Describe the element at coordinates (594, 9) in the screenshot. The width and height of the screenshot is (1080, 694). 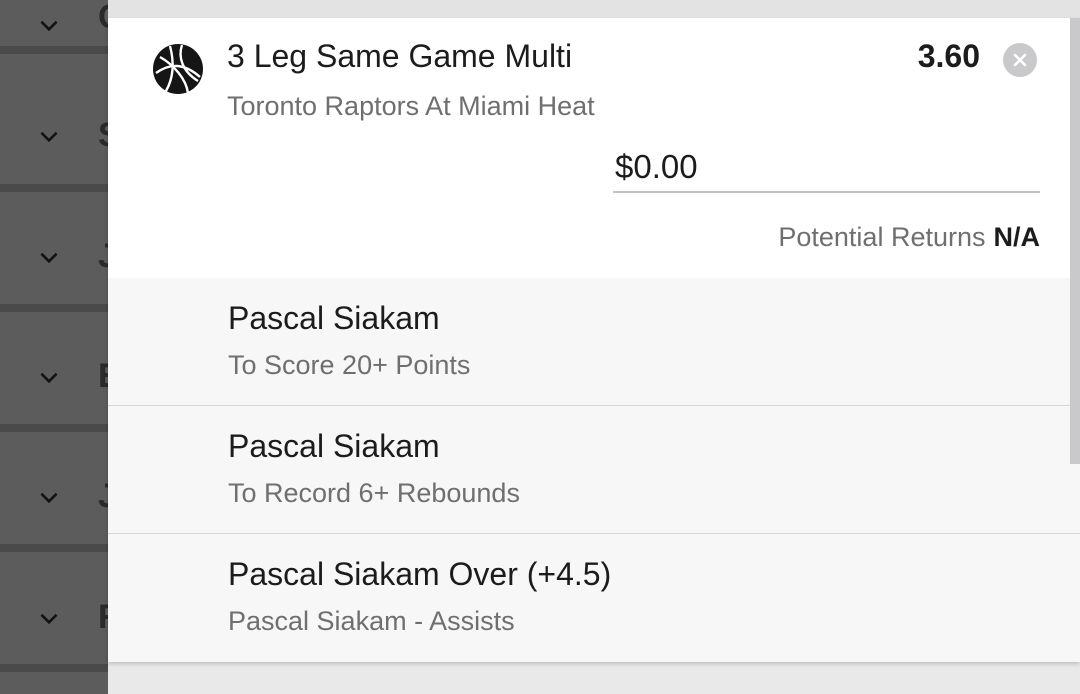
I see `panel-top-strip` at that location.